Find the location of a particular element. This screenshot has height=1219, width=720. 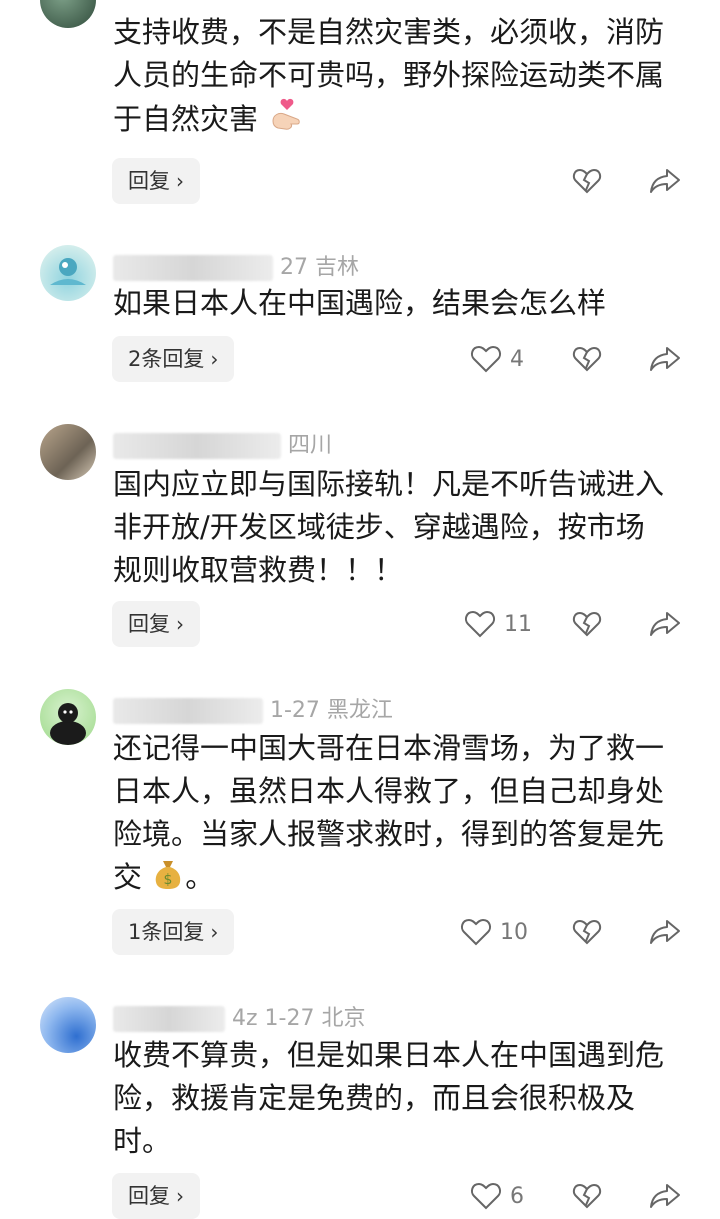

comment-meta: 4z 1-27 北京 is located at coordinates (239, 1016).